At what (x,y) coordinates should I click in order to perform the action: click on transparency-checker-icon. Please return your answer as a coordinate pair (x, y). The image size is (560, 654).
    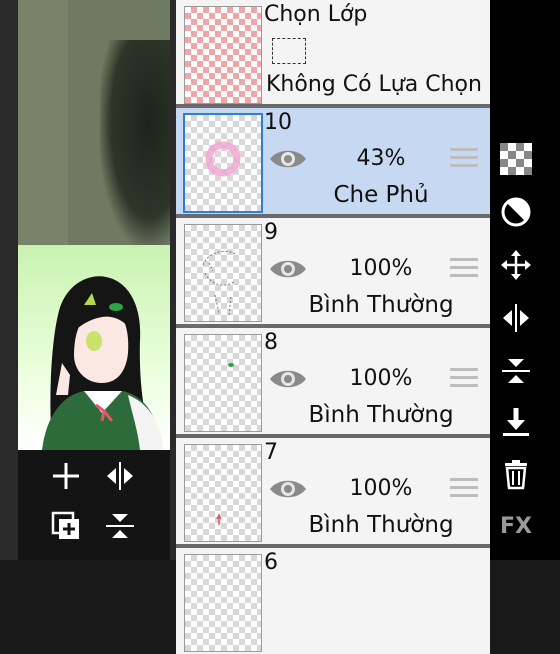
    Looking at the image, I should click on (516, 159).